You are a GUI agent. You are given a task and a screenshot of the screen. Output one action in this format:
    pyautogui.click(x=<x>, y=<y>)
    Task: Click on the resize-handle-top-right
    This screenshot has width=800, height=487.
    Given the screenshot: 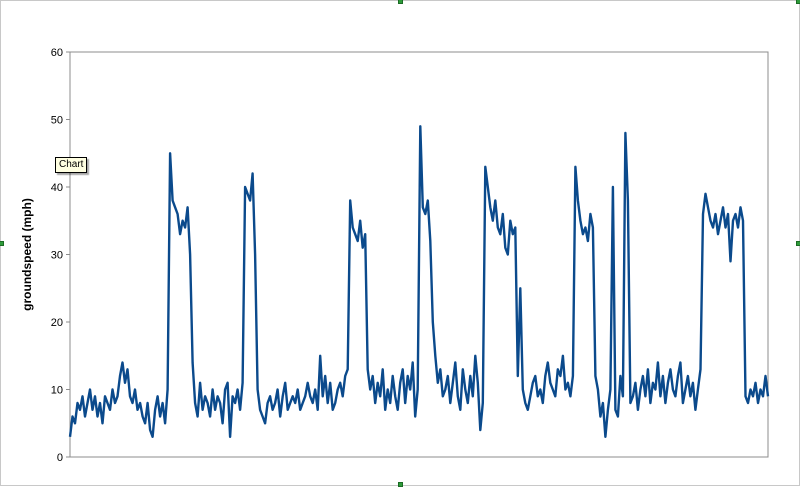 What is the action you would take?
    pyautogui.click(x=798, y=2)
    